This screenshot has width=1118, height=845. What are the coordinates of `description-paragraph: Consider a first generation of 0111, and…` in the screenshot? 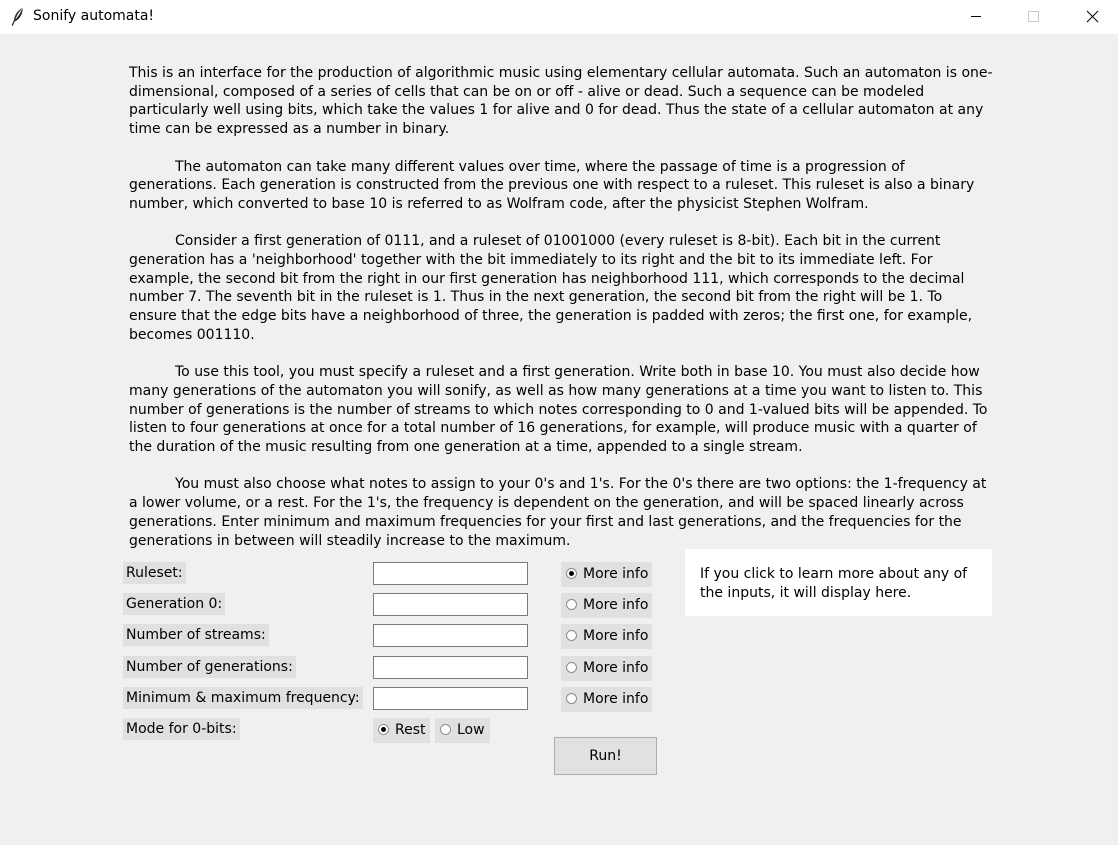 It's located at (551, 288).